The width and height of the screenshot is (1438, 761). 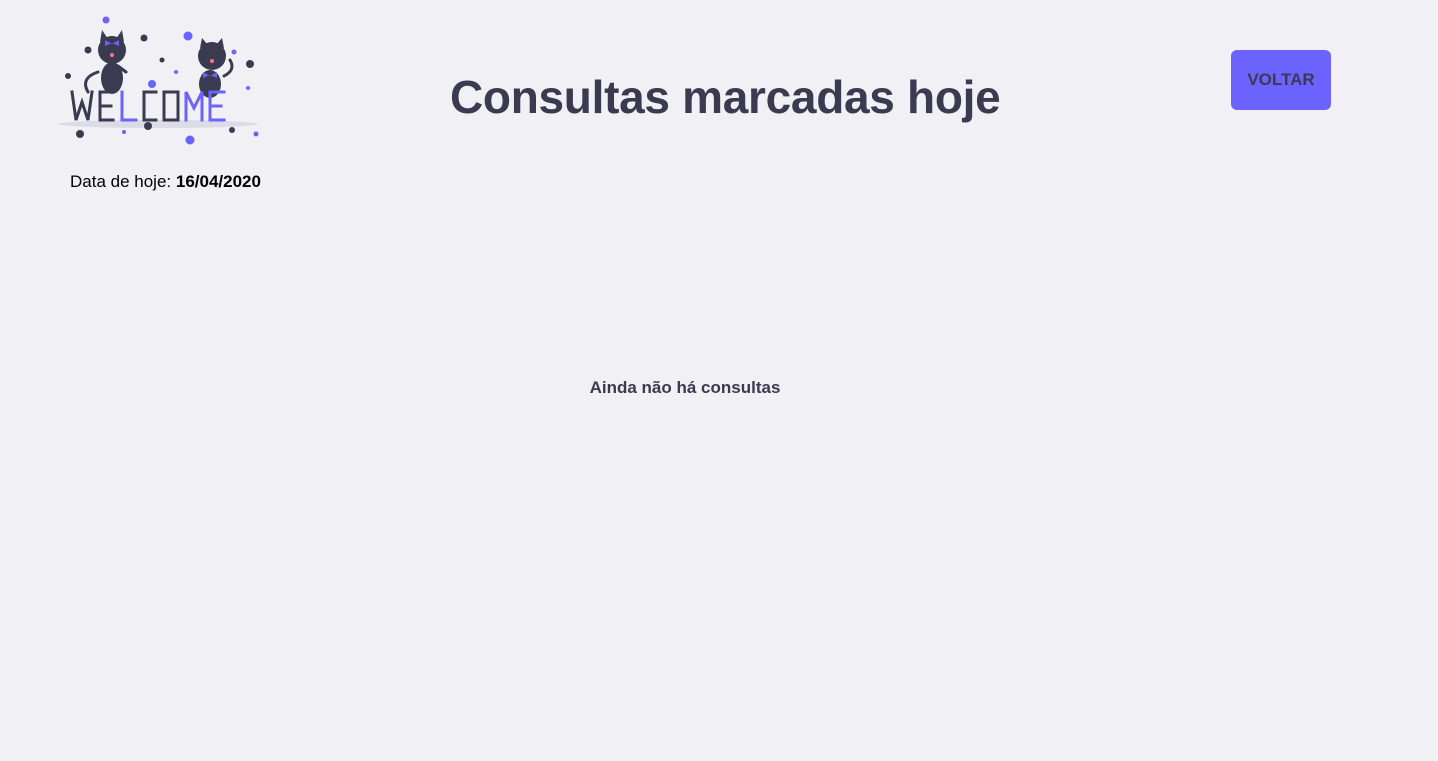 I want to click on welcome-logo, so click(x=161, y=83).